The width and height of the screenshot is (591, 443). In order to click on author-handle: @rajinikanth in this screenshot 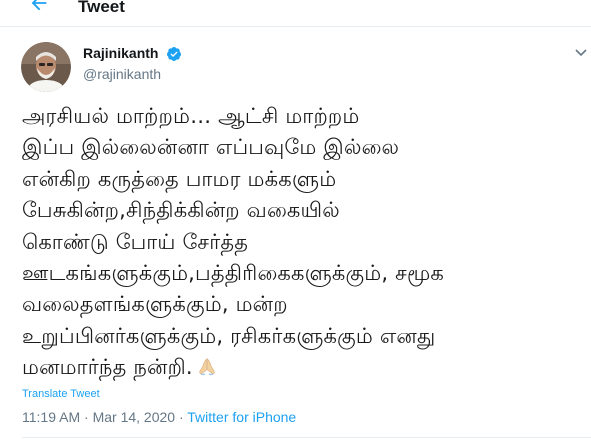, I will do `click(122, 74)`.